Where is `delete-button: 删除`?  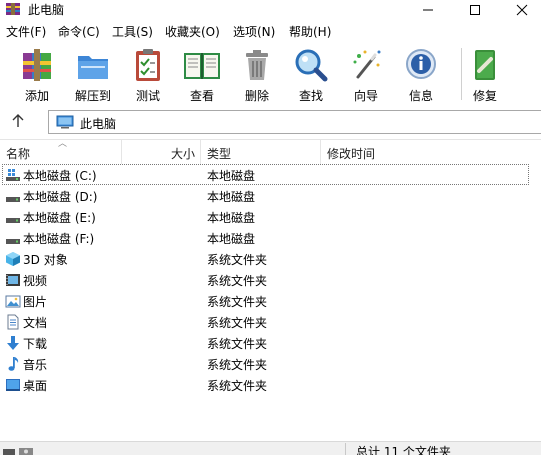
delete-button: 删除 is located at coordinates (257, 74).